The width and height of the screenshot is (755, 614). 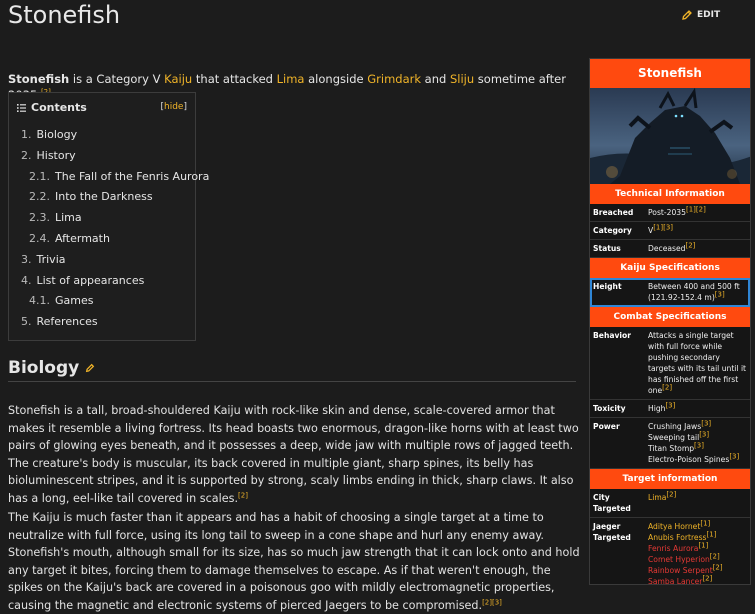 I want to click on toc-hide-link: hide, so click(x=173, y=107).